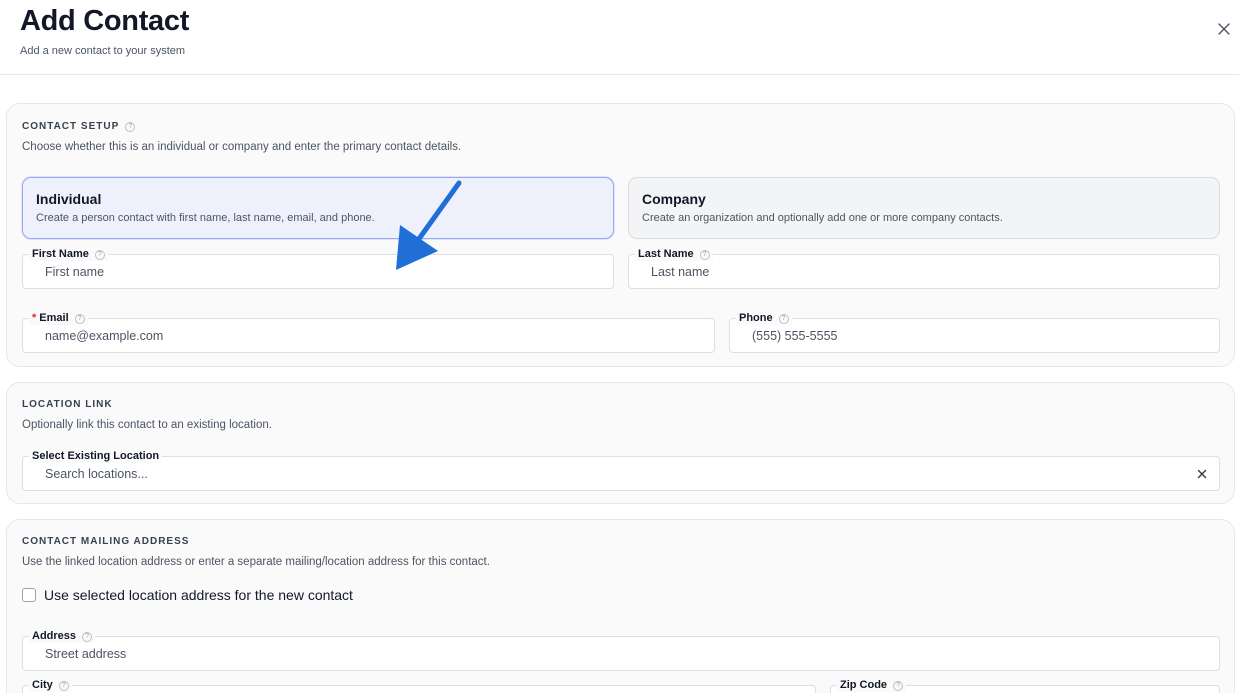 The height and width of the screenshot is (693, 1239). Describe the element at coordinates (103, 51) in the screenshot. I see `page-subtitle: Add a new contact to your system` at that location.